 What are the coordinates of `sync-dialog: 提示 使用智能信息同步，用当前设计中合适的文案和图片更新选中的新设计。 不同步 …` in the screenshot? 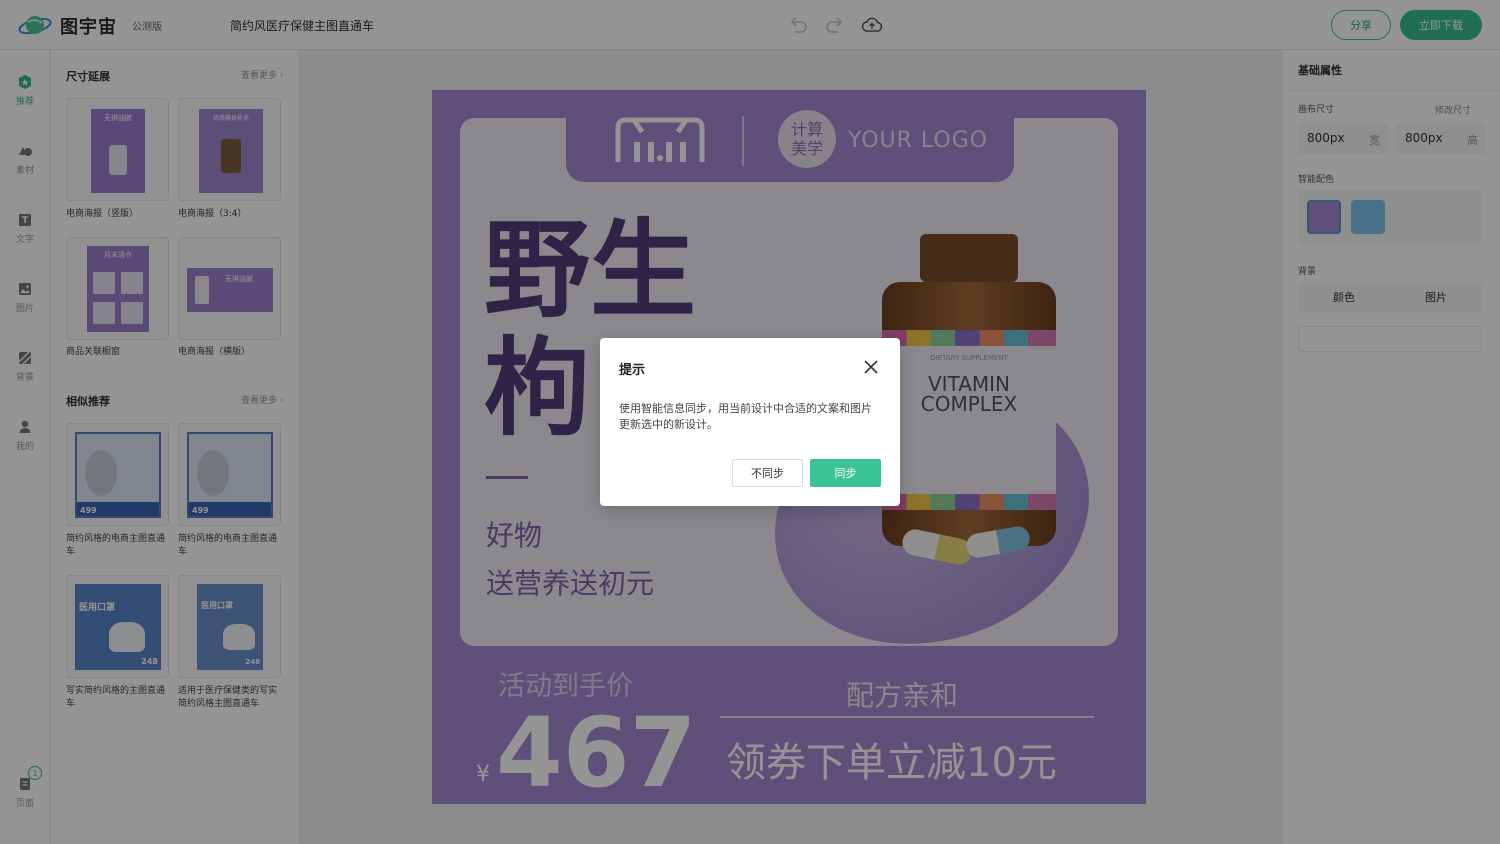 It's located at (750, 422).